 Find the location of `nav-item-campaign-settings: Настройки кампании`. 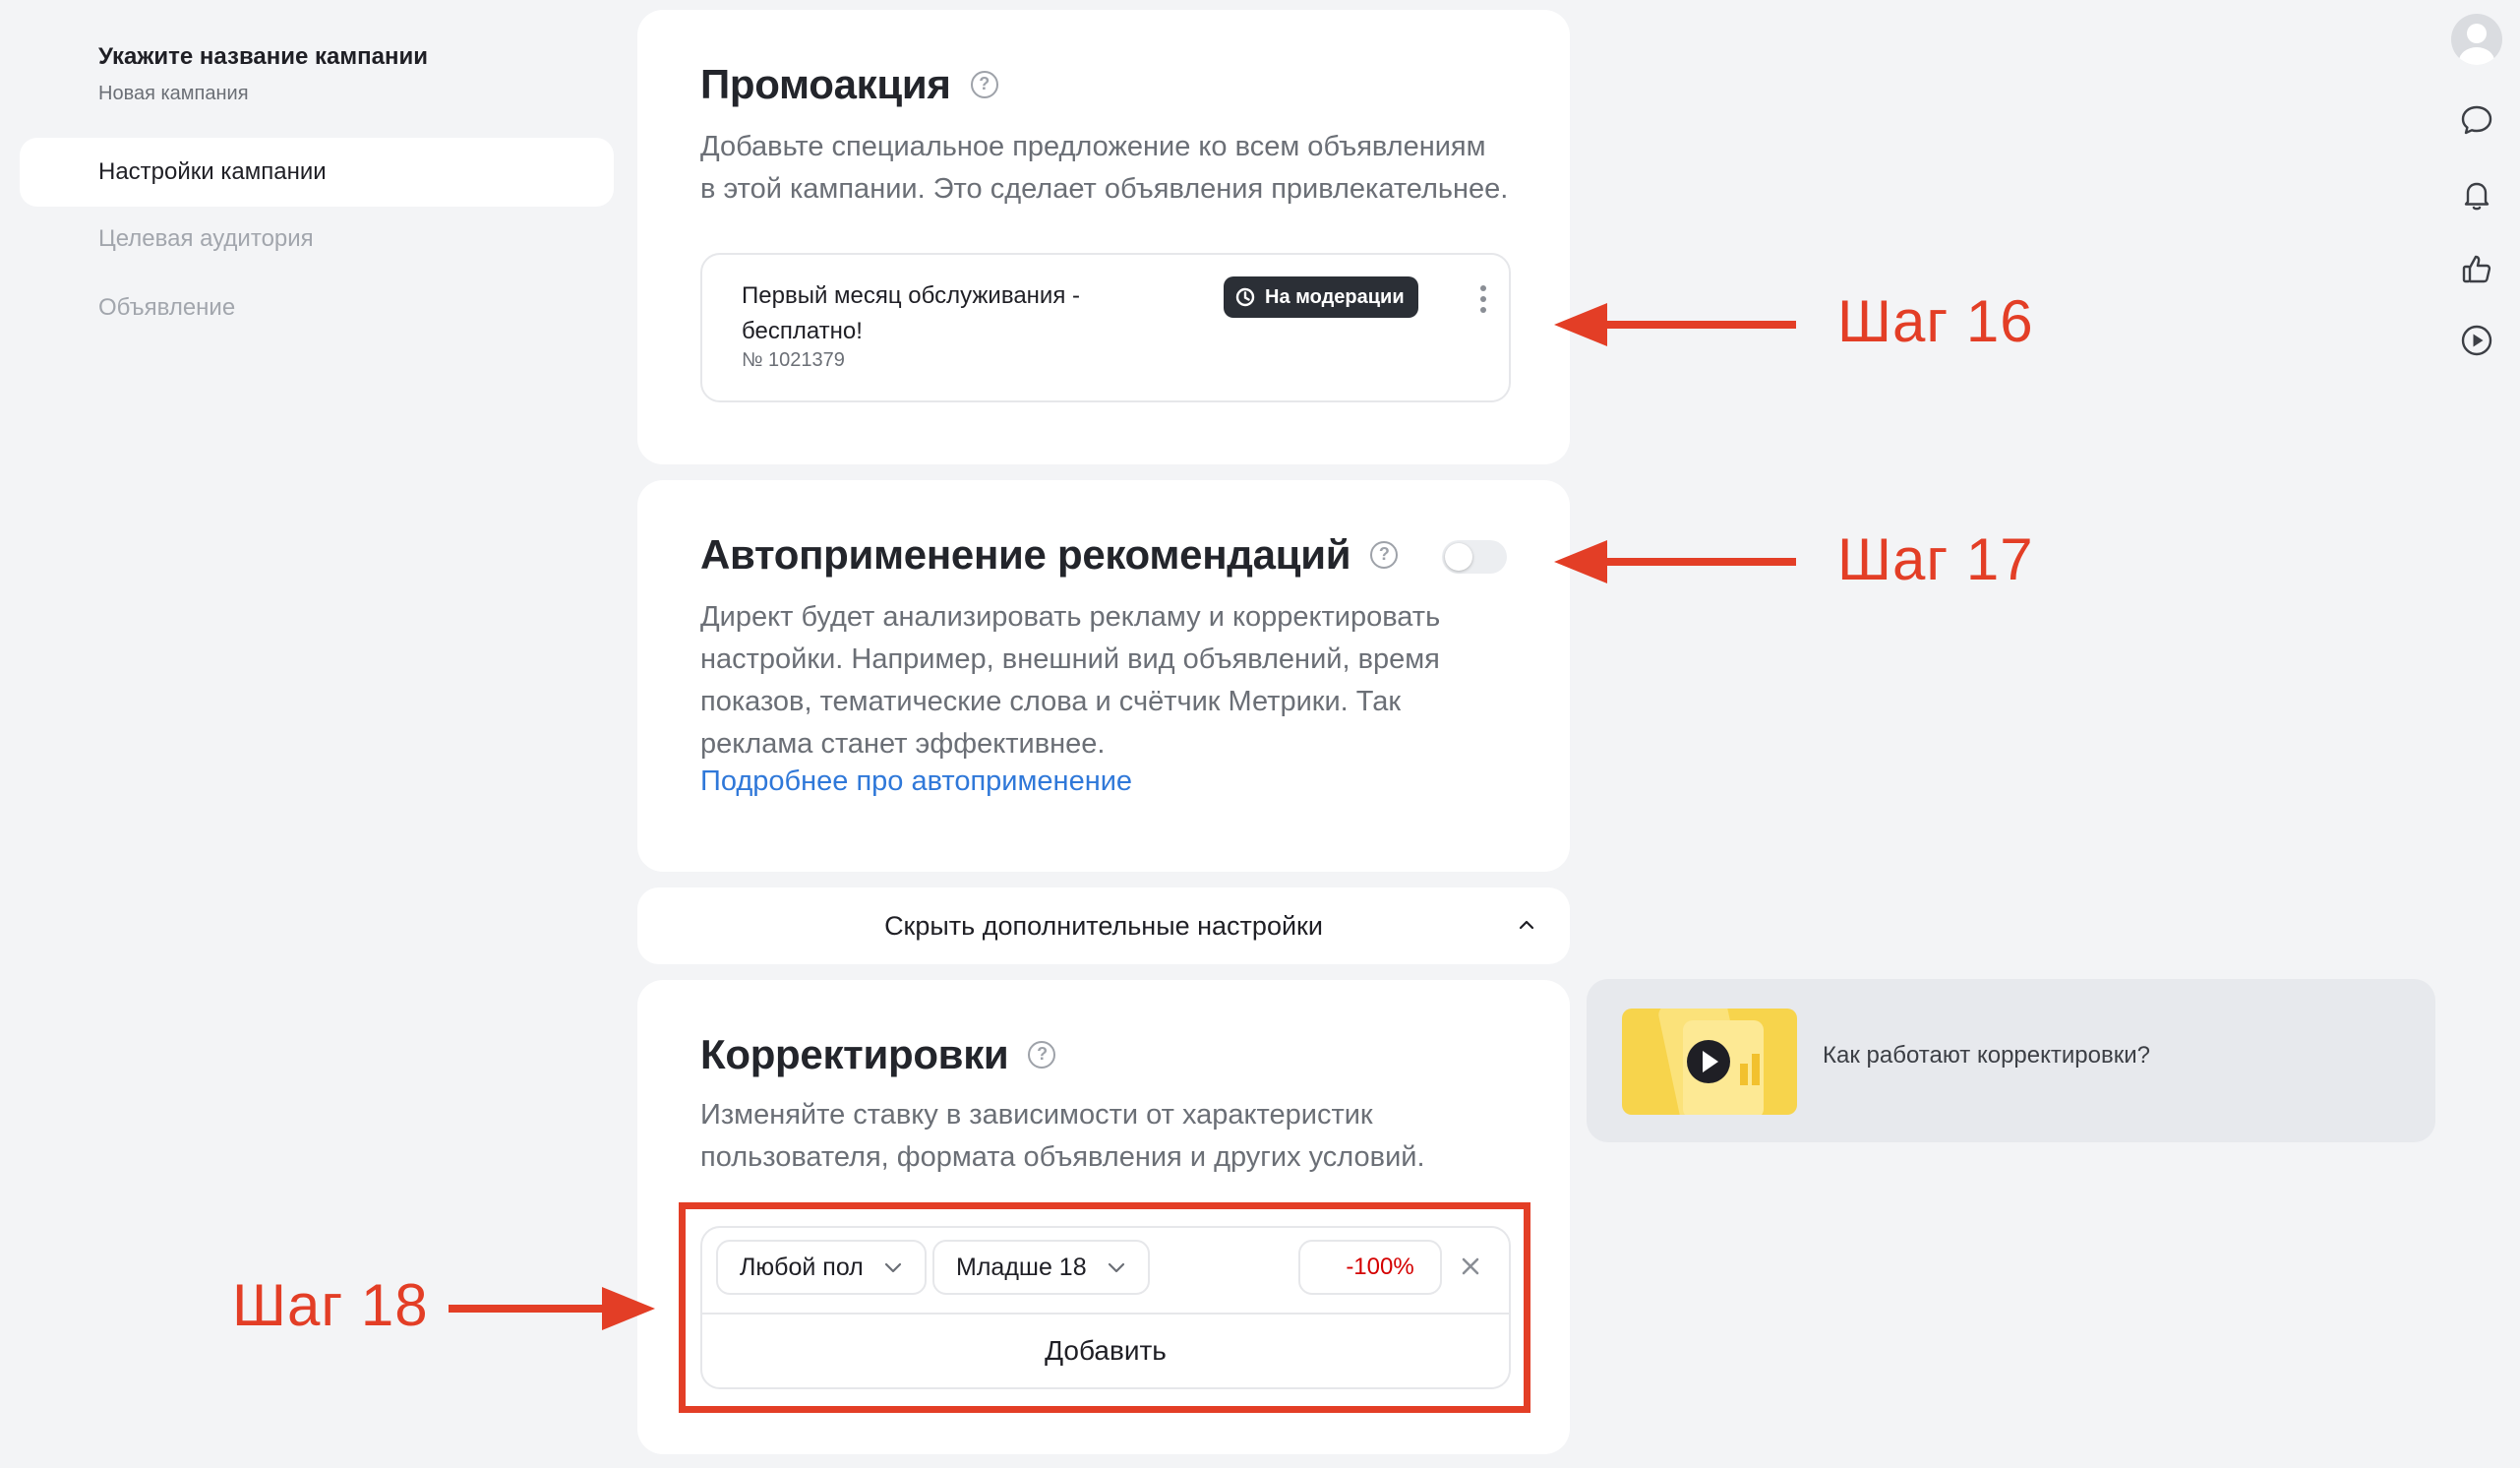

nav-item-campaign-settings: Настройки кампании is located at coordinates (317, 172).